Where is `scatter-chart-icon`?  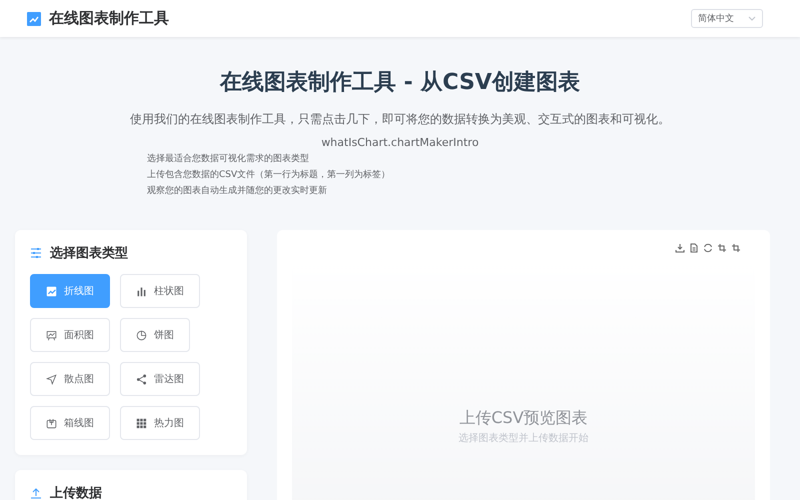
scatter-chart-icon is located at coordinates (51, 379).